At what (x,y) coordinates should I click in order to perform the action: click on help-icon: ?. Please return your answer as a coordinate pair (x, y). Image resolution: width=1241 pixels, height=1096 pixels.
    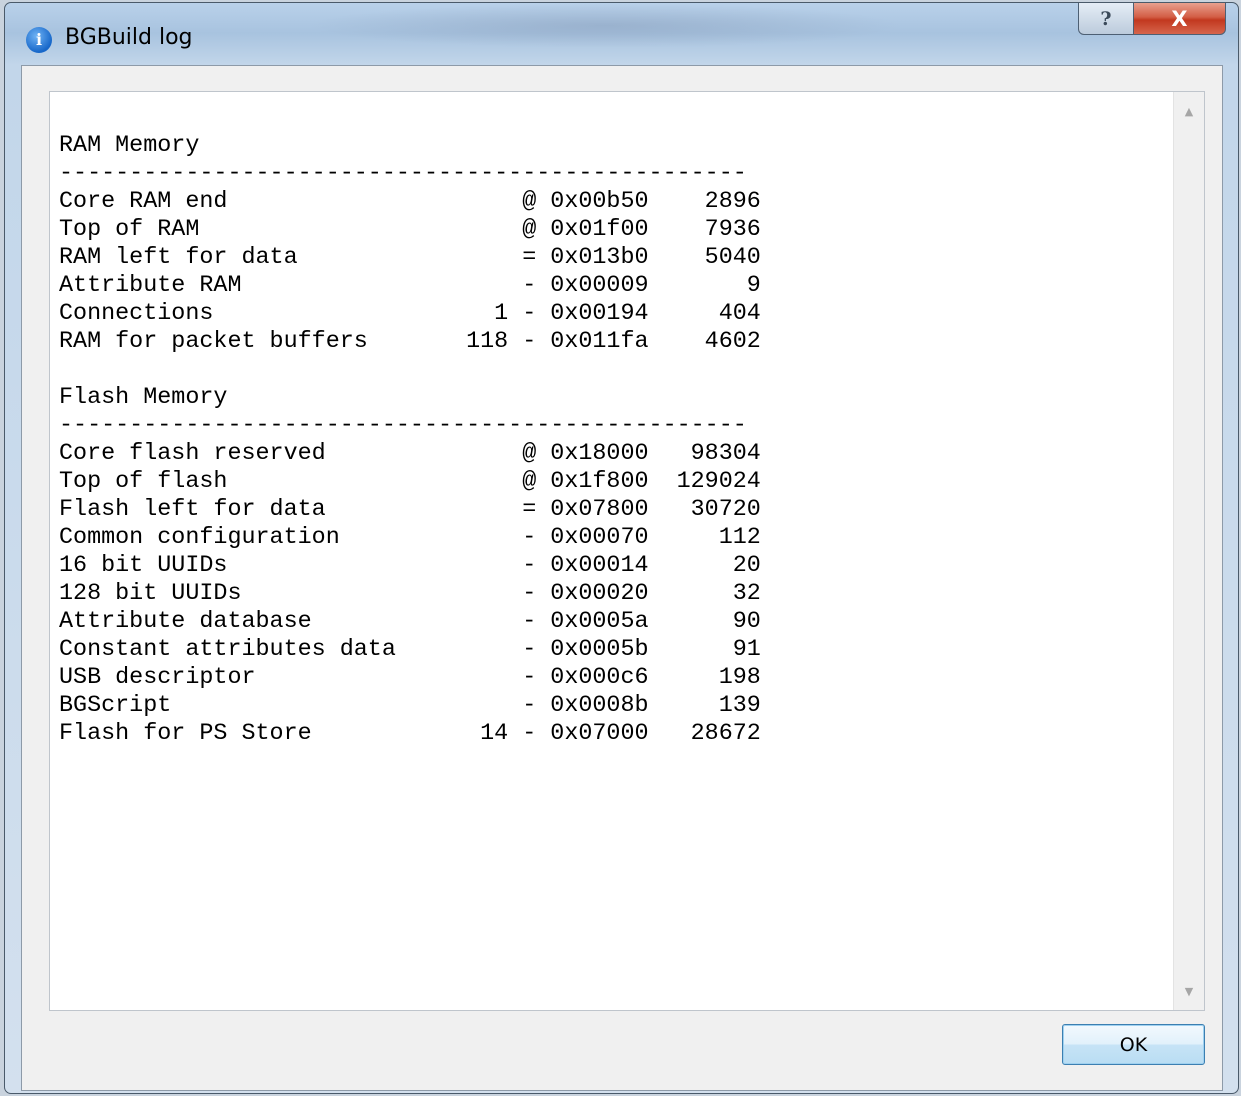
    Looking at the image, I should click on (1106, 18).